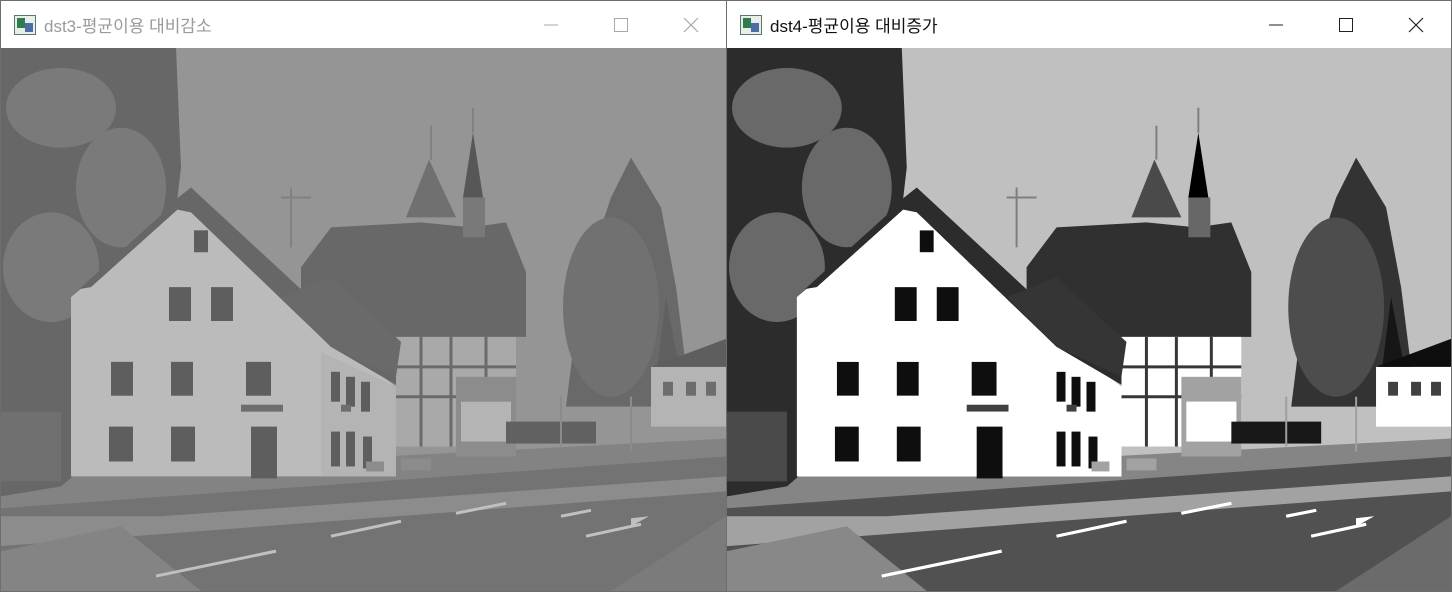 This screenshot has height=592, width=1452. I want to click on window-title: dst4-평균이용 대비증가, so click(854, 26).